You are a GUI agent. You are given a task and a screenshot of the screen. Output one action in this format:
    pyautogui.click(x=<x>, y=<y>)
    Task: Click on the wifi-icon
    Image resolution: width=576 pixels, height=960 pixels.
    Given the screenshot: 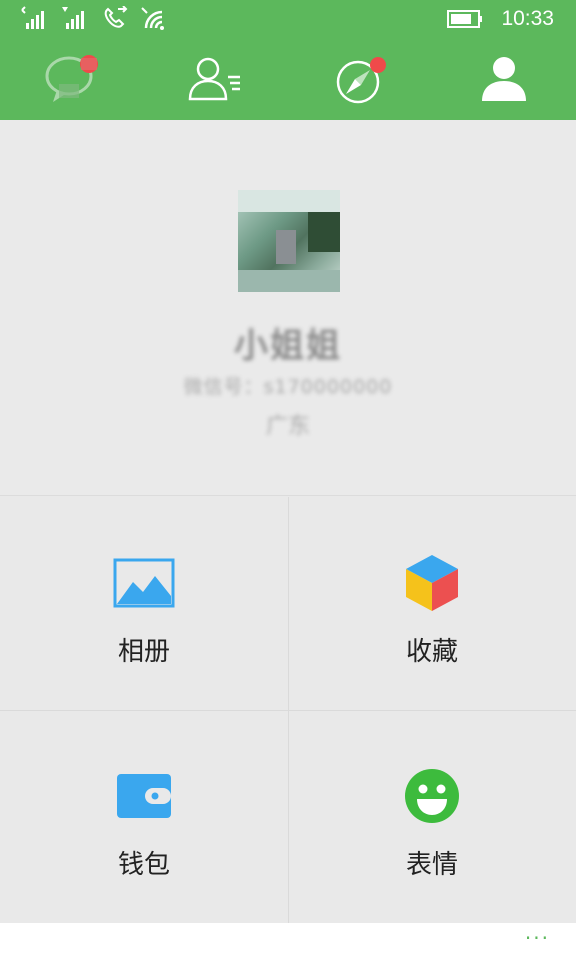 What is the action you would take?
    pyautogui.click(x=152, y=18)
    